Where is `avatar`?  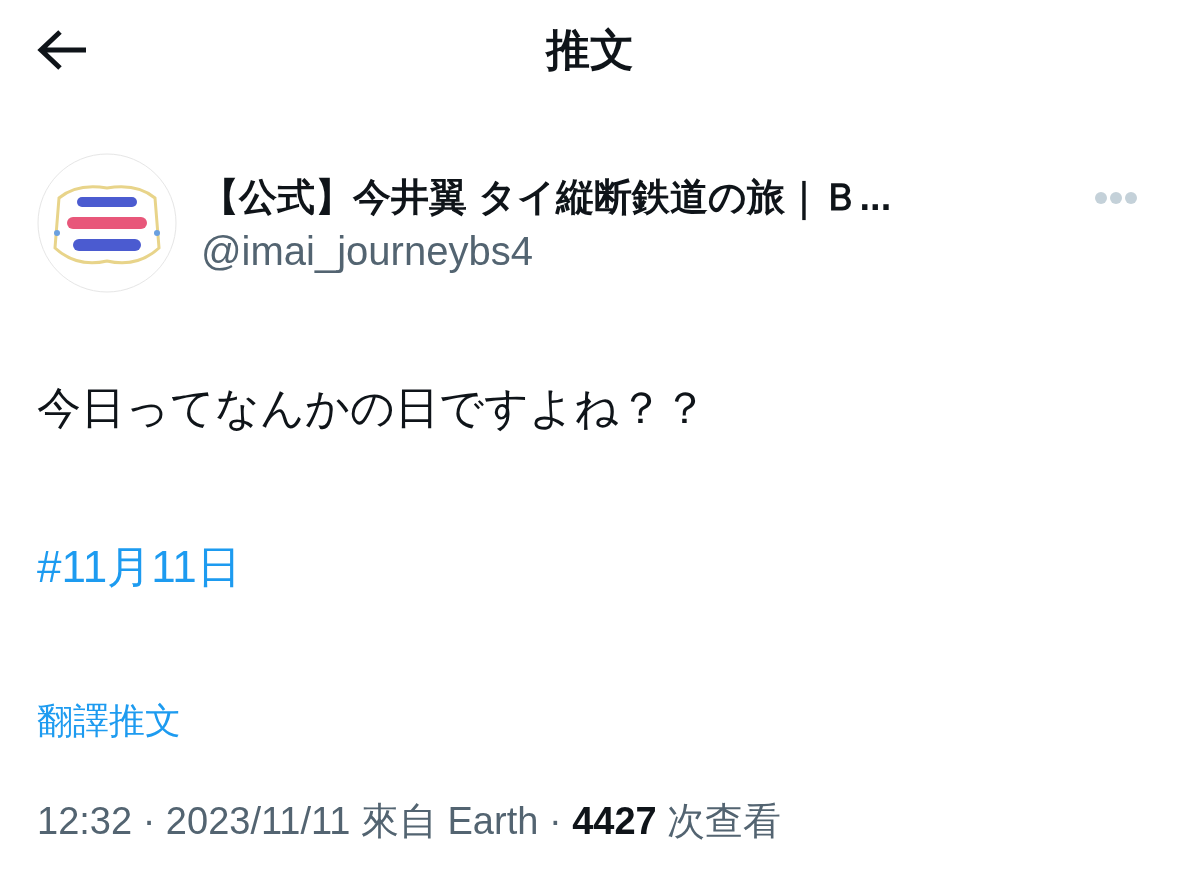 avatar is located at coordinates (107, 223).